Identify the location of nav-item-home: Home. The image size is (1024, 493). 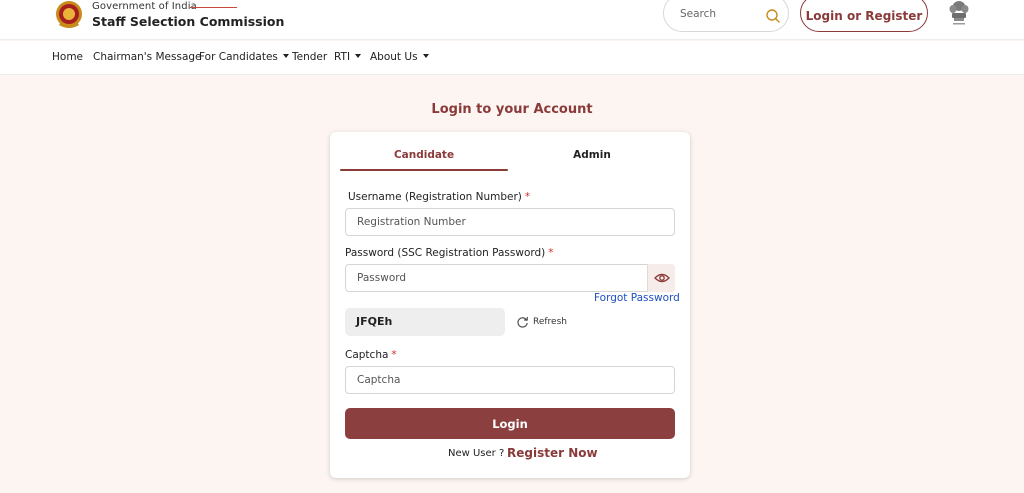
(67, 57).